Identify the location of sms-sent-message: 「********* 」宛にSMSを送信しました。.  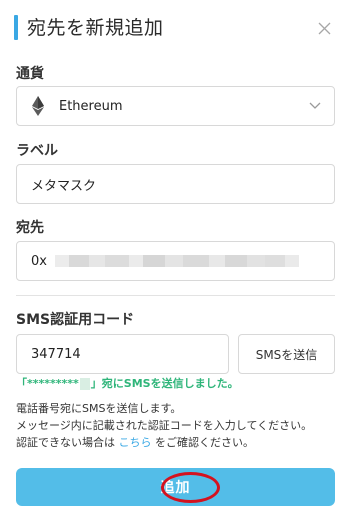
(127, 384).